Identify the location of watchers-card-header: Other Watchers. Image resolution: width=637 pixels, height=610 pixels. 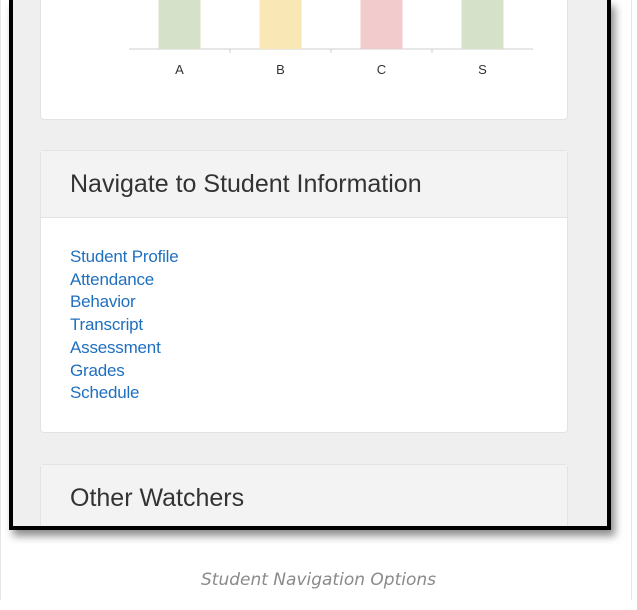
(304, 495).